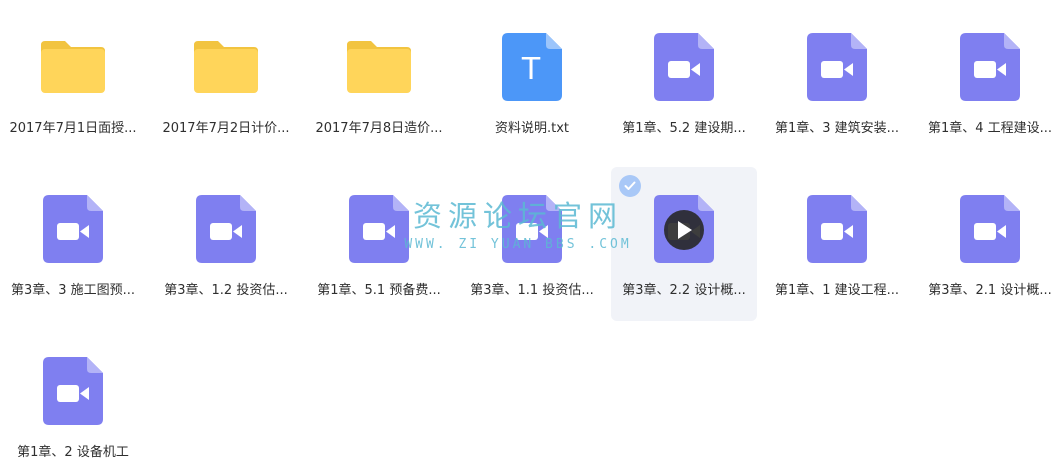 The height and width of the screenshot is (461, 1058). I want to click on file-thumbnail: T, so click(532, 67).